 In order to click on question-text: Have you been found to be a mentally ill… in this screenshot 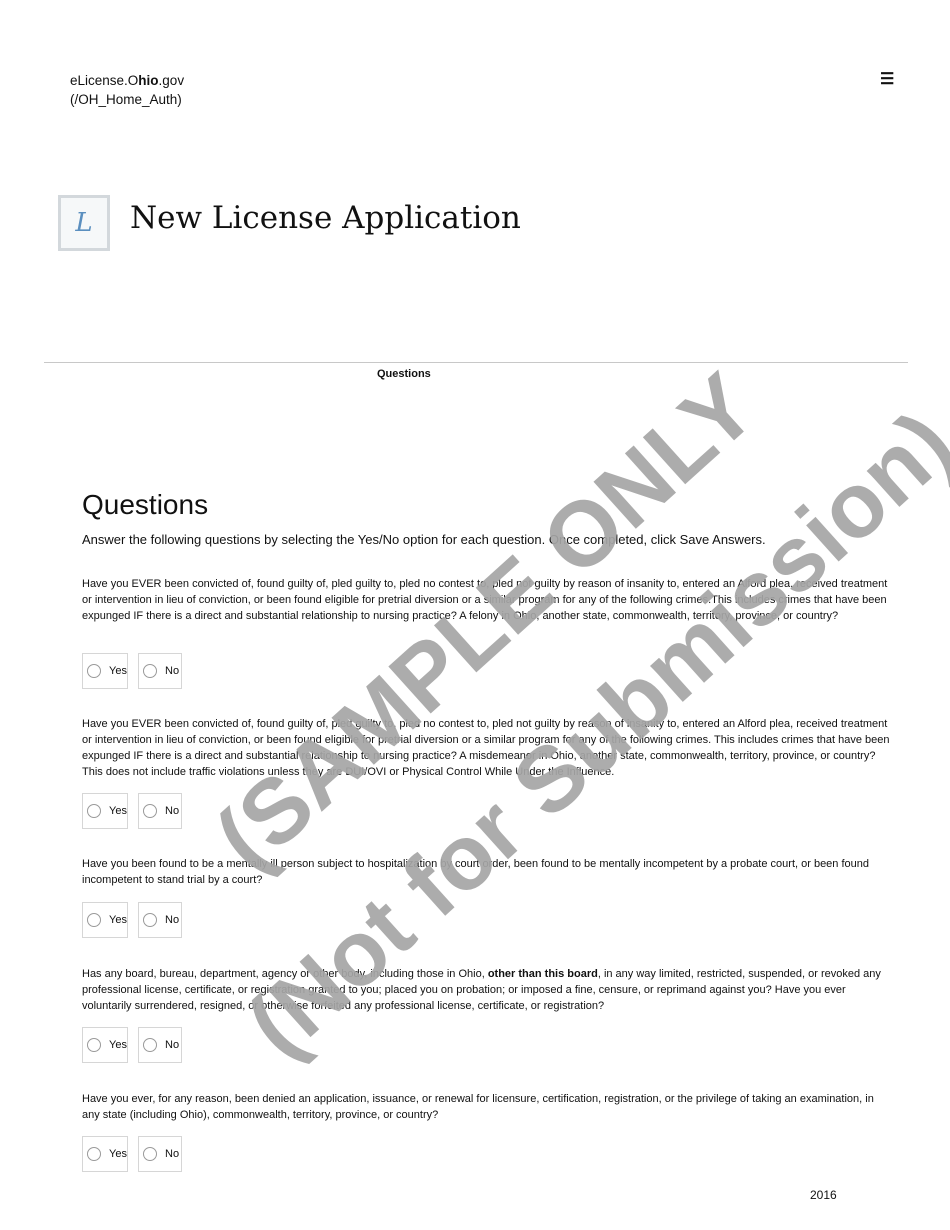, I will do `click(475, 872)`.